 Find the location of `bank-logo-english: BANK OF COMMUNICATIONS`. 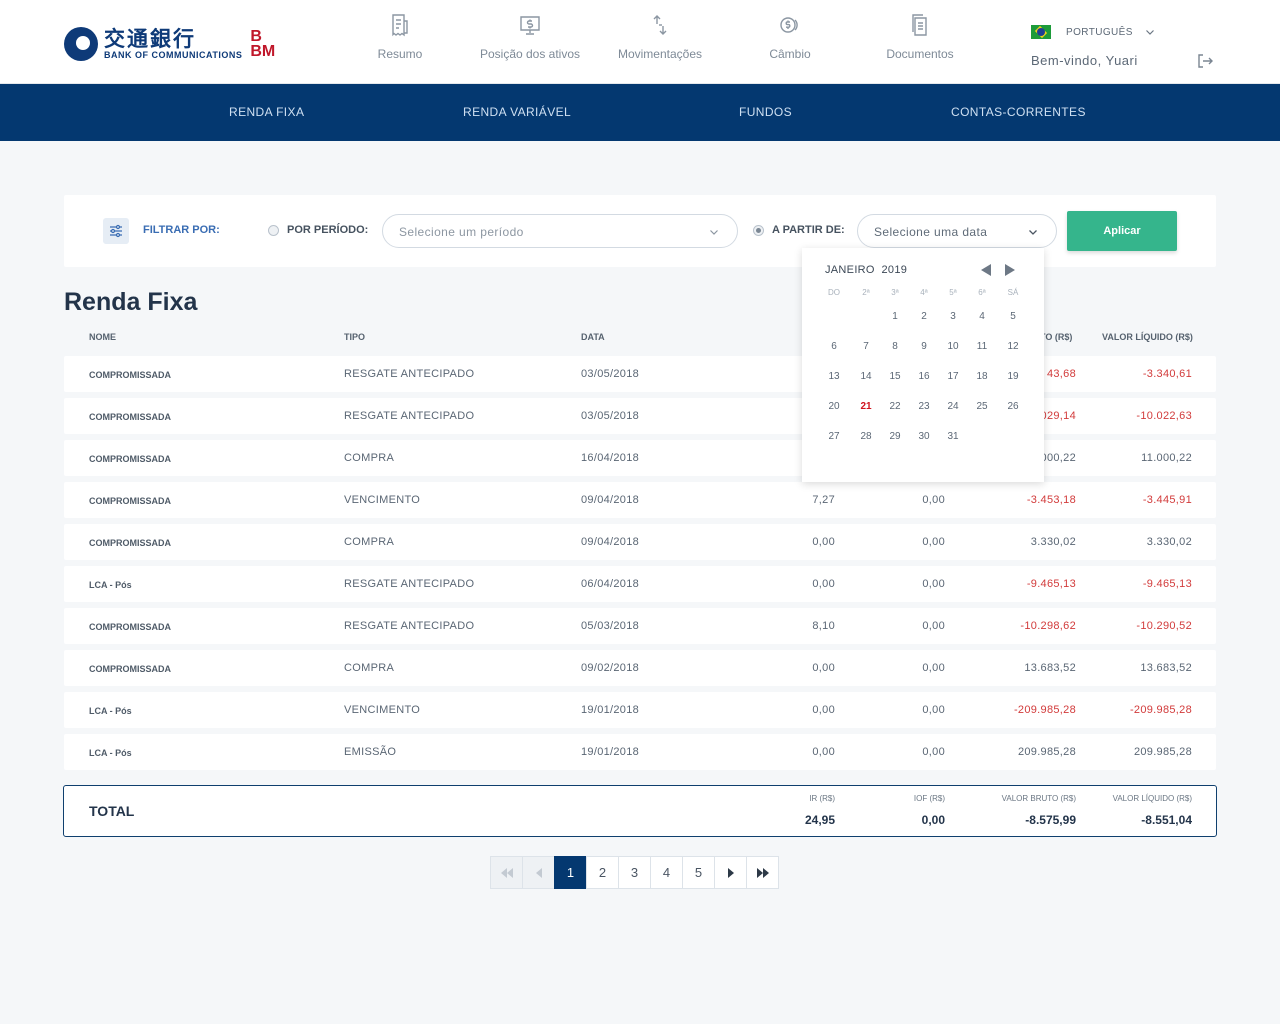

bank-logo-english: BANK OF COMMUNICATIONS is located at coordinates (173, 54).